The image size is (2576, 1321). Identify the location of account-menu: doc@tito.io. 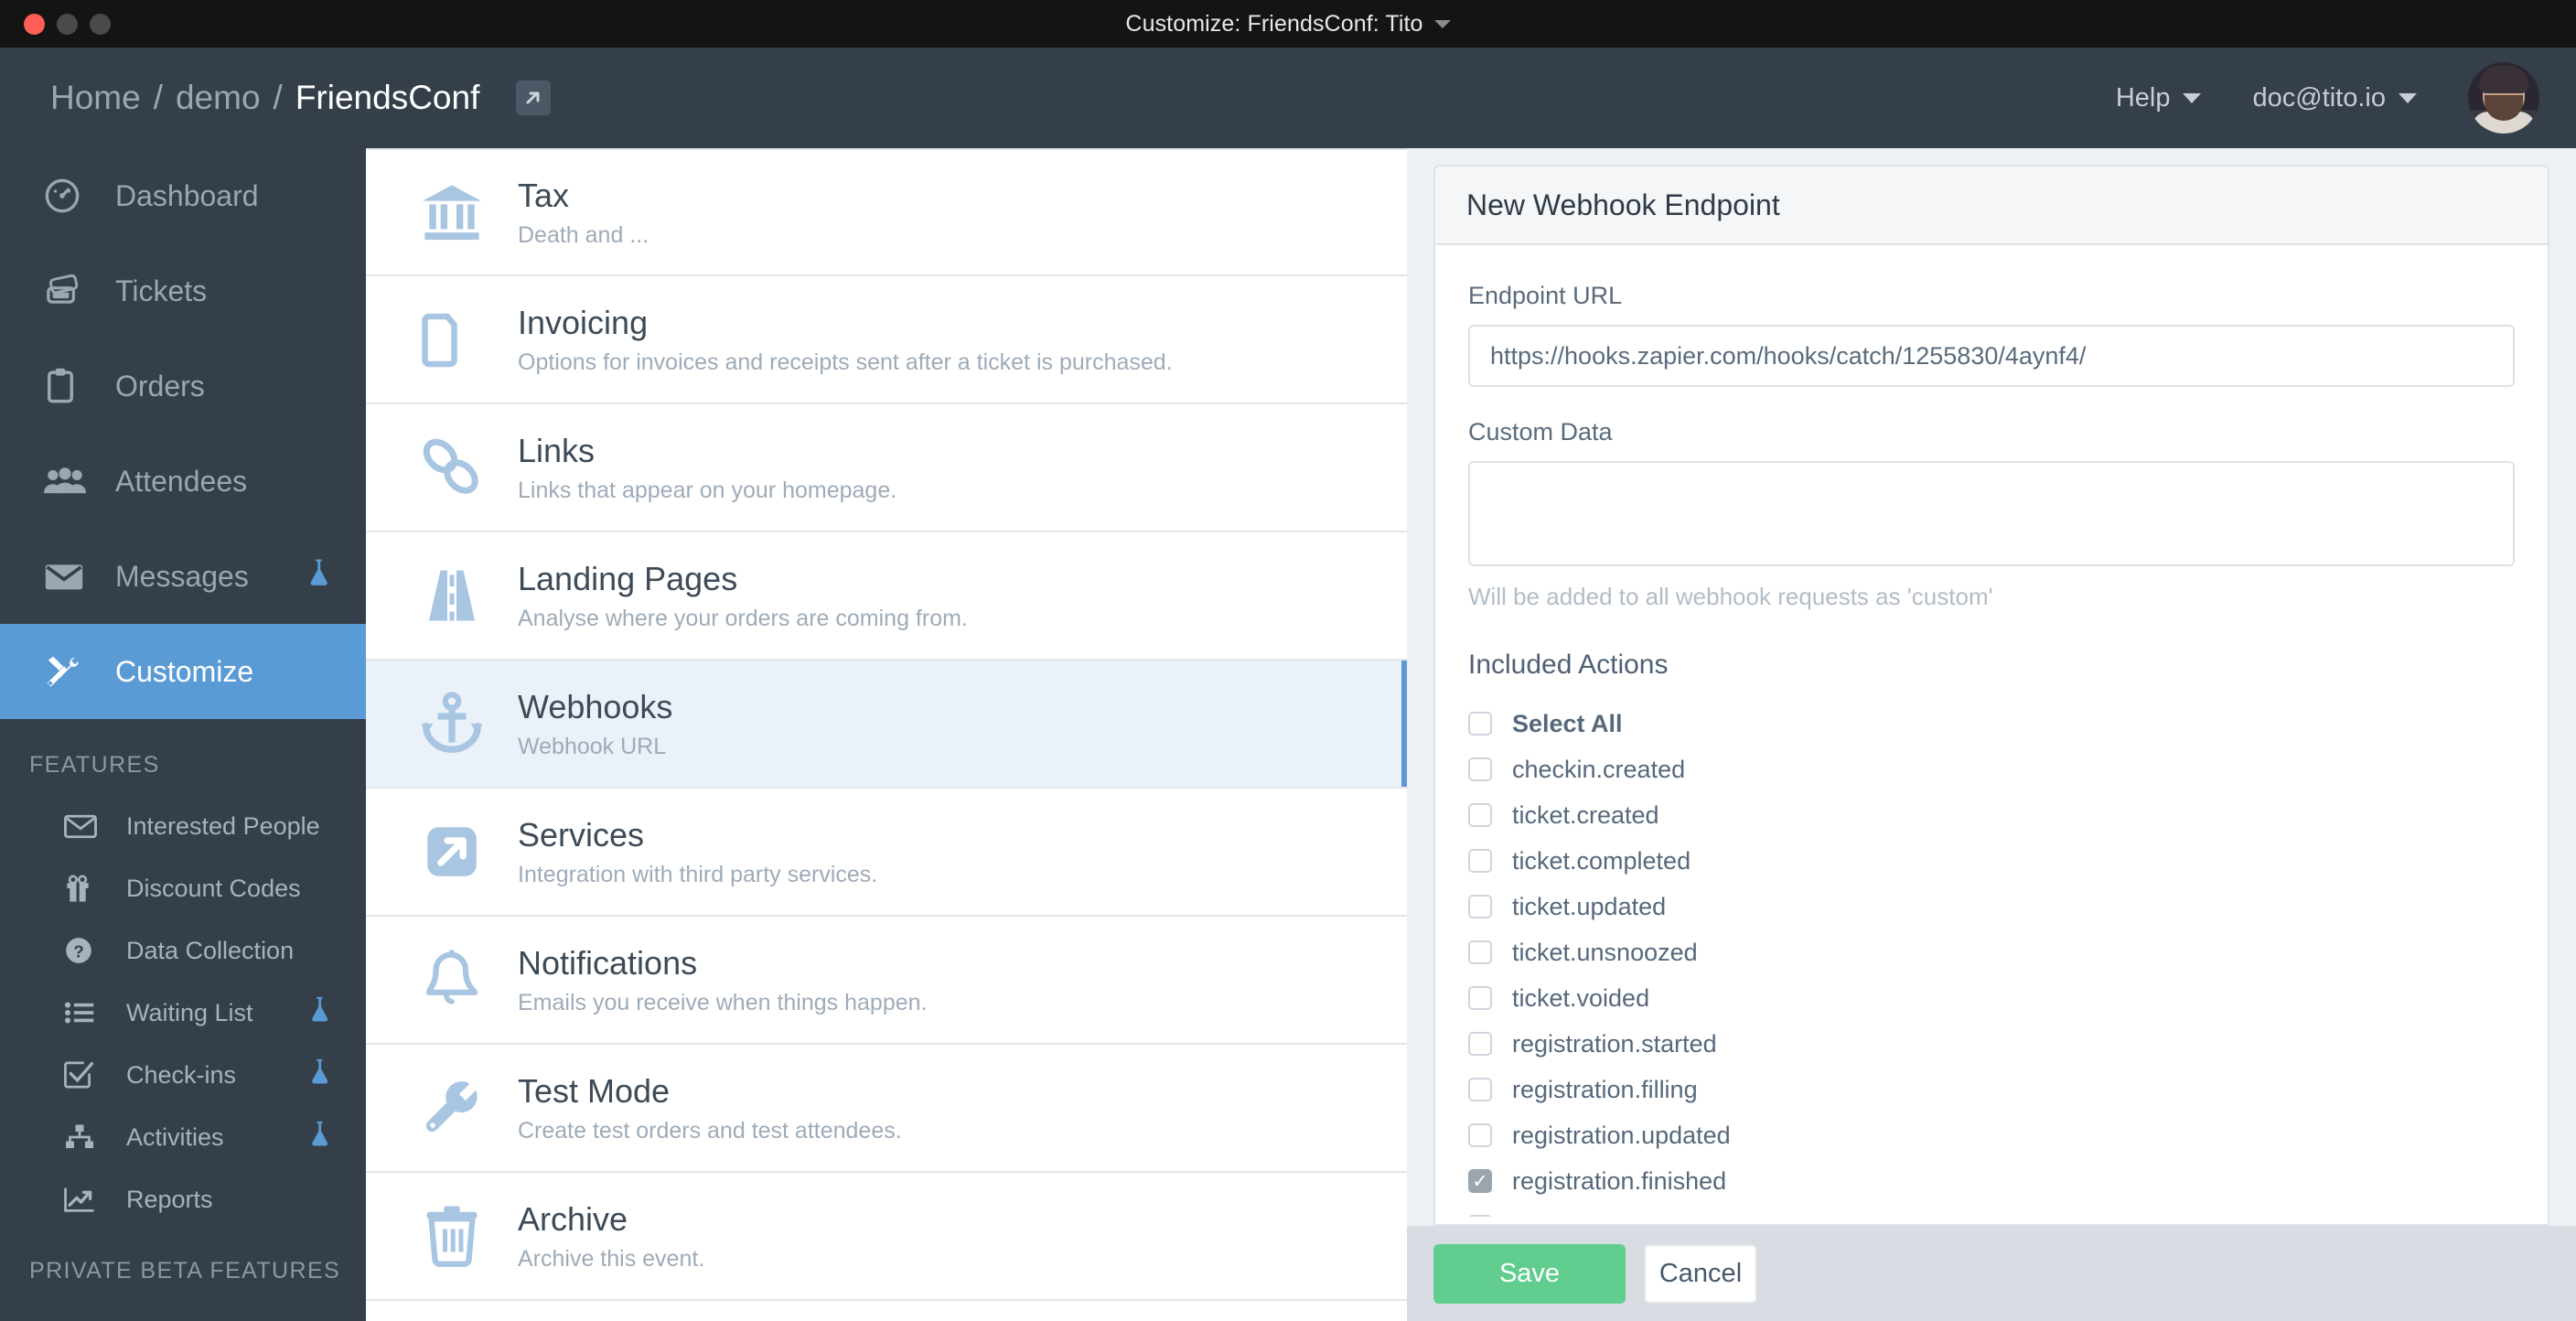
(2334, 98).